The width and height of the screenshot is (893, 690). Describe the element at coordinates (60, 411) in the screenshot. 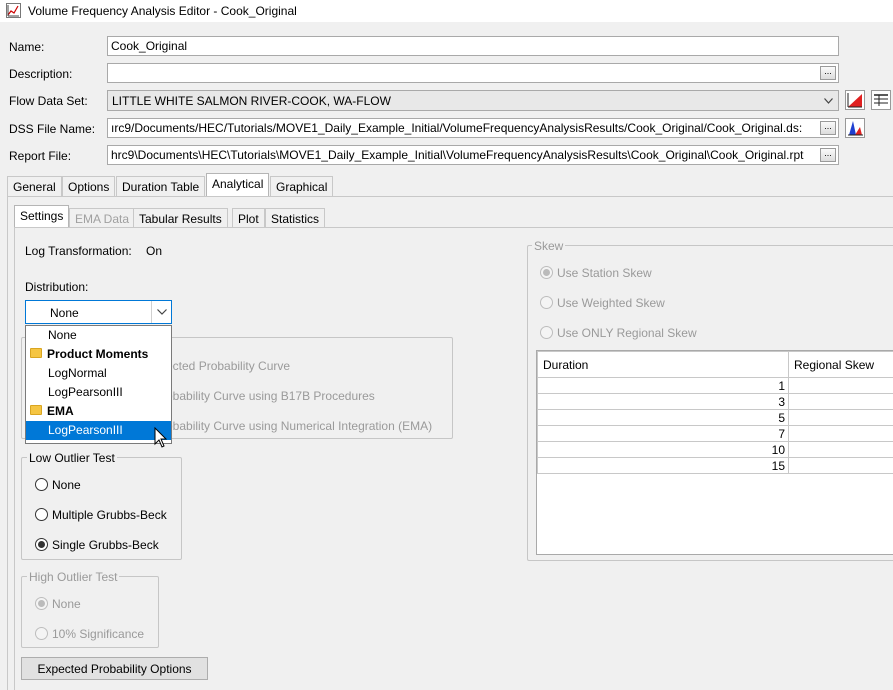

I see `dropdown-group-label: EMA` at that location.